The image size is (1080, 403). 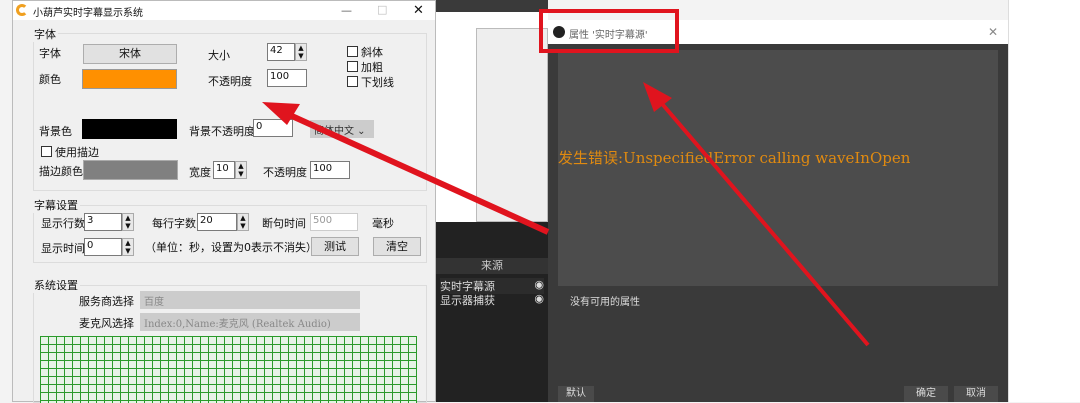 I want to click on highlight-box, so click(x=609, y=31).